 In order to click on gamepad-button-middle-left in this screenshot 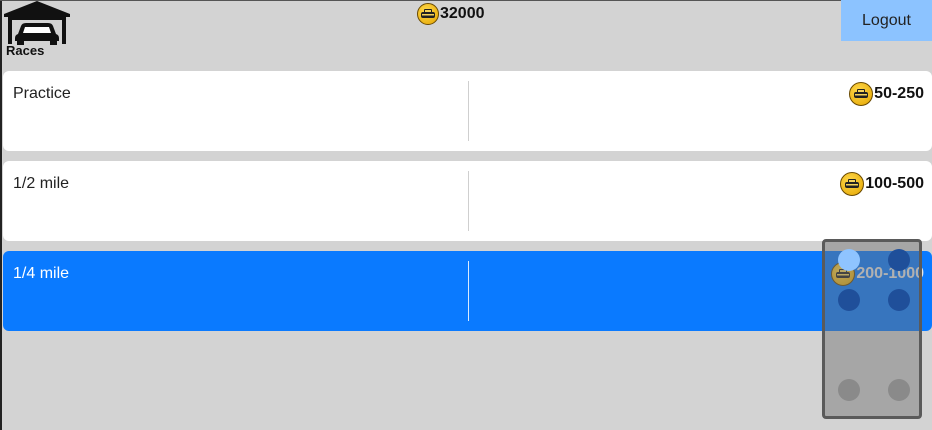, I will do `click(849, 300)`.